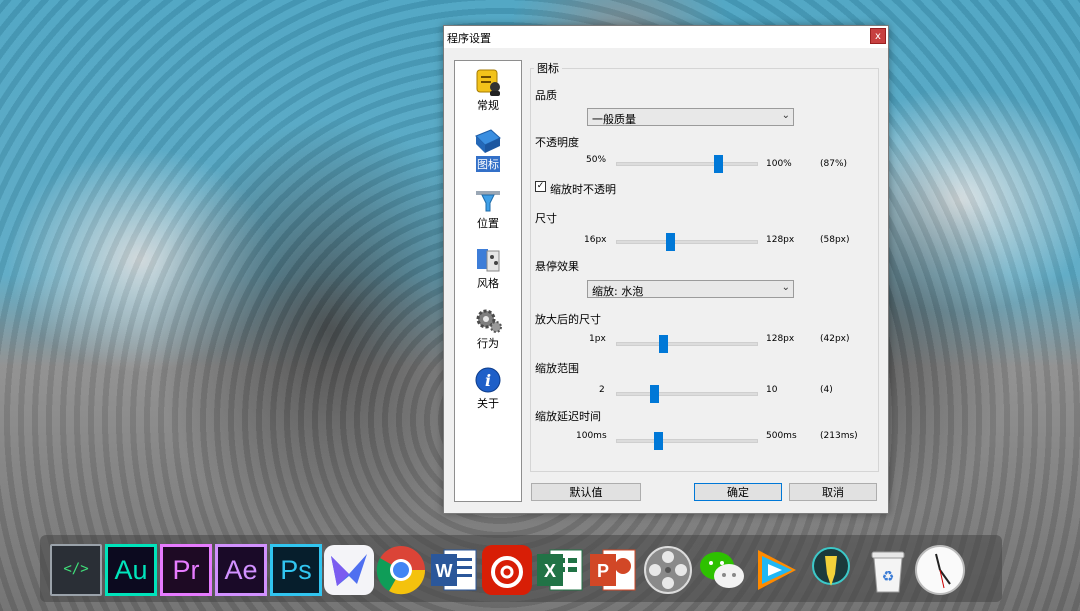  I want to click on zoomed-size-value: (42px), so click(835, 339).